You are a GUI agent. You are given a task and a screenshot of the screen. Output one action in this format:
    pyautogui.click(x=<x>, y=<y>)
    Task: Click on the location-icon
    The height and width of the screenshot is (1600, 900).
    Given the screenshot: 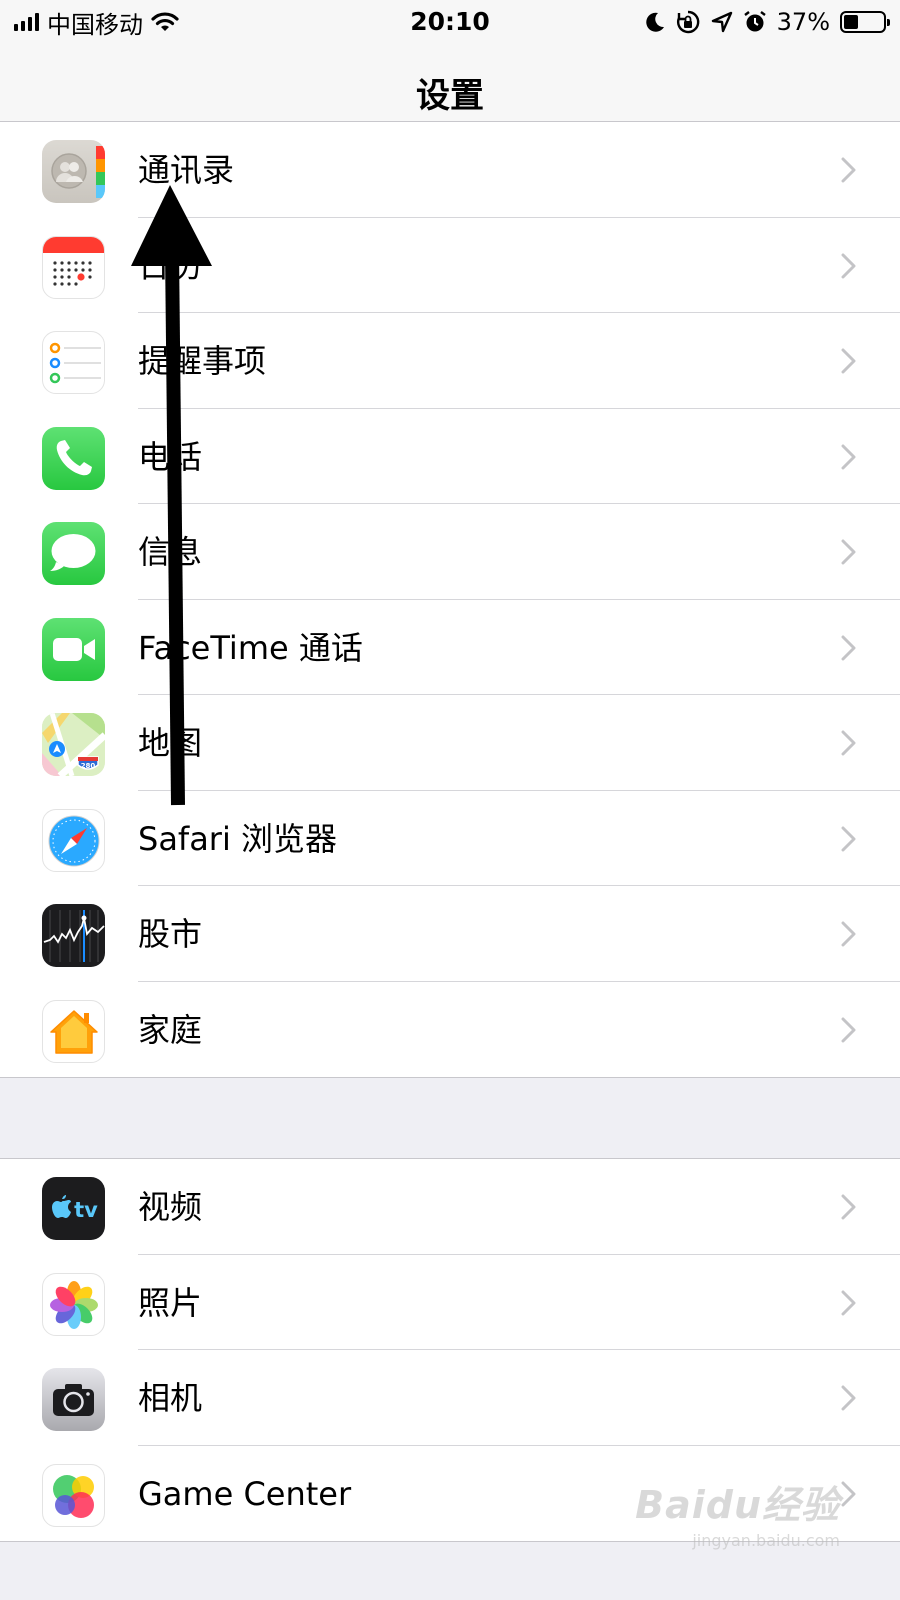 What is the action you would take?
    pyautogui.click(x=721, y=22)
    